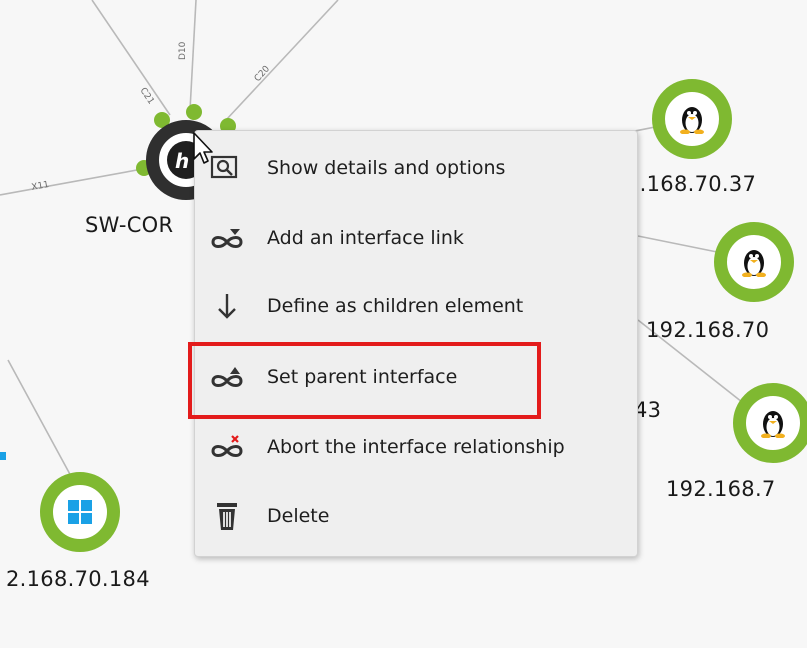 The width and height of the screenshot is (807, 648). Describe the element at coordinates (40, 186) in the screenshot. I see `edge-label-x11: X11` at that location.